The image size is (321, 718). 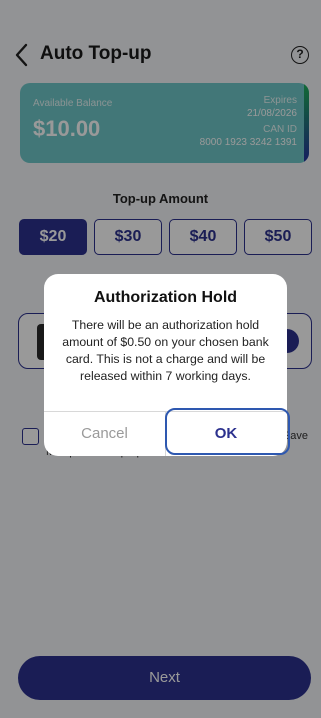 I want to click on cancel-button: Cancel, so click(x=104, y=433).